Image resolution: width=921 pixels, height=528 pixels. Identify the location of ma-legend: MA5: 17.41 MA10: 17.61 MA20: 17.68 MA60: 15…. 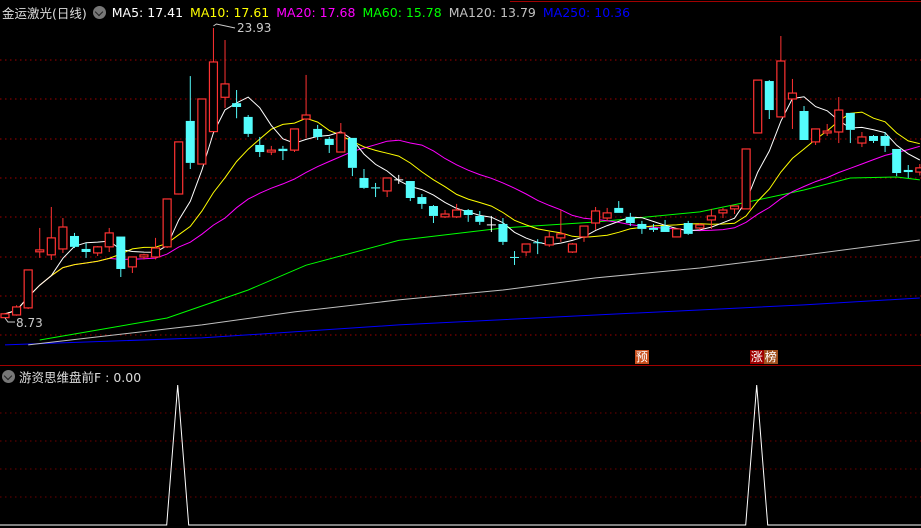
(371, 12).